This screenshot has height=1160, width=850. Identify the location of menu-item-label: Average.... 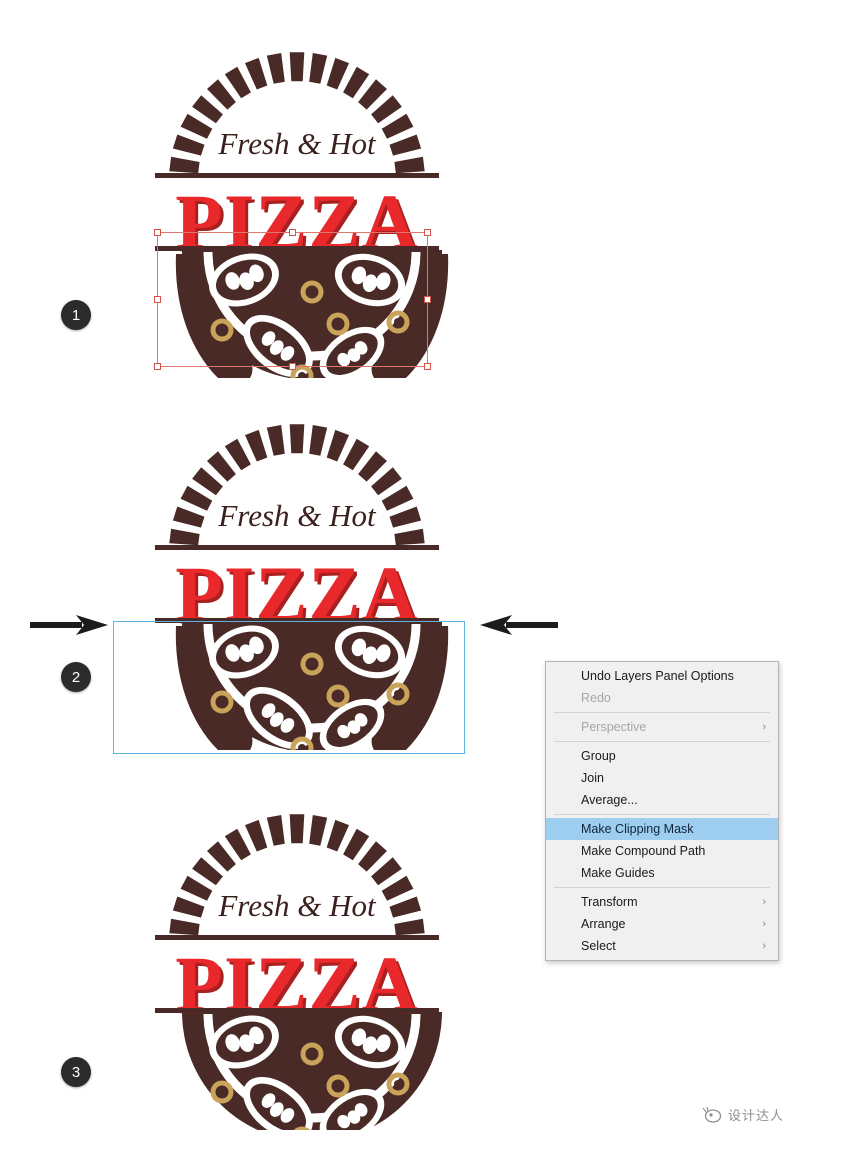
(609, 800).